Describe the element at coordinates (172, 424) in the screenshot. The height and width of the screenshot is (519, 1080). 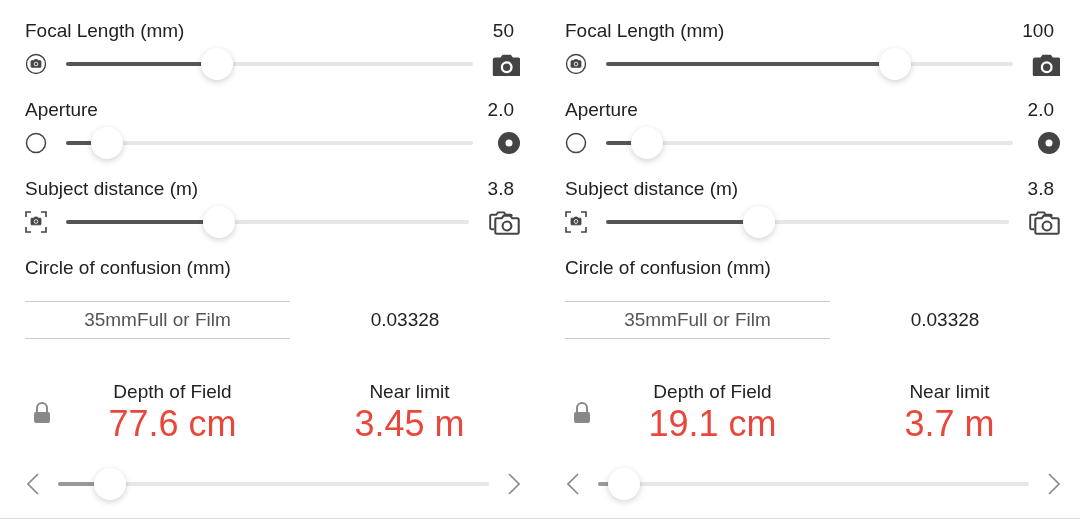
I see `result-value: 77.6 cm` at that location.